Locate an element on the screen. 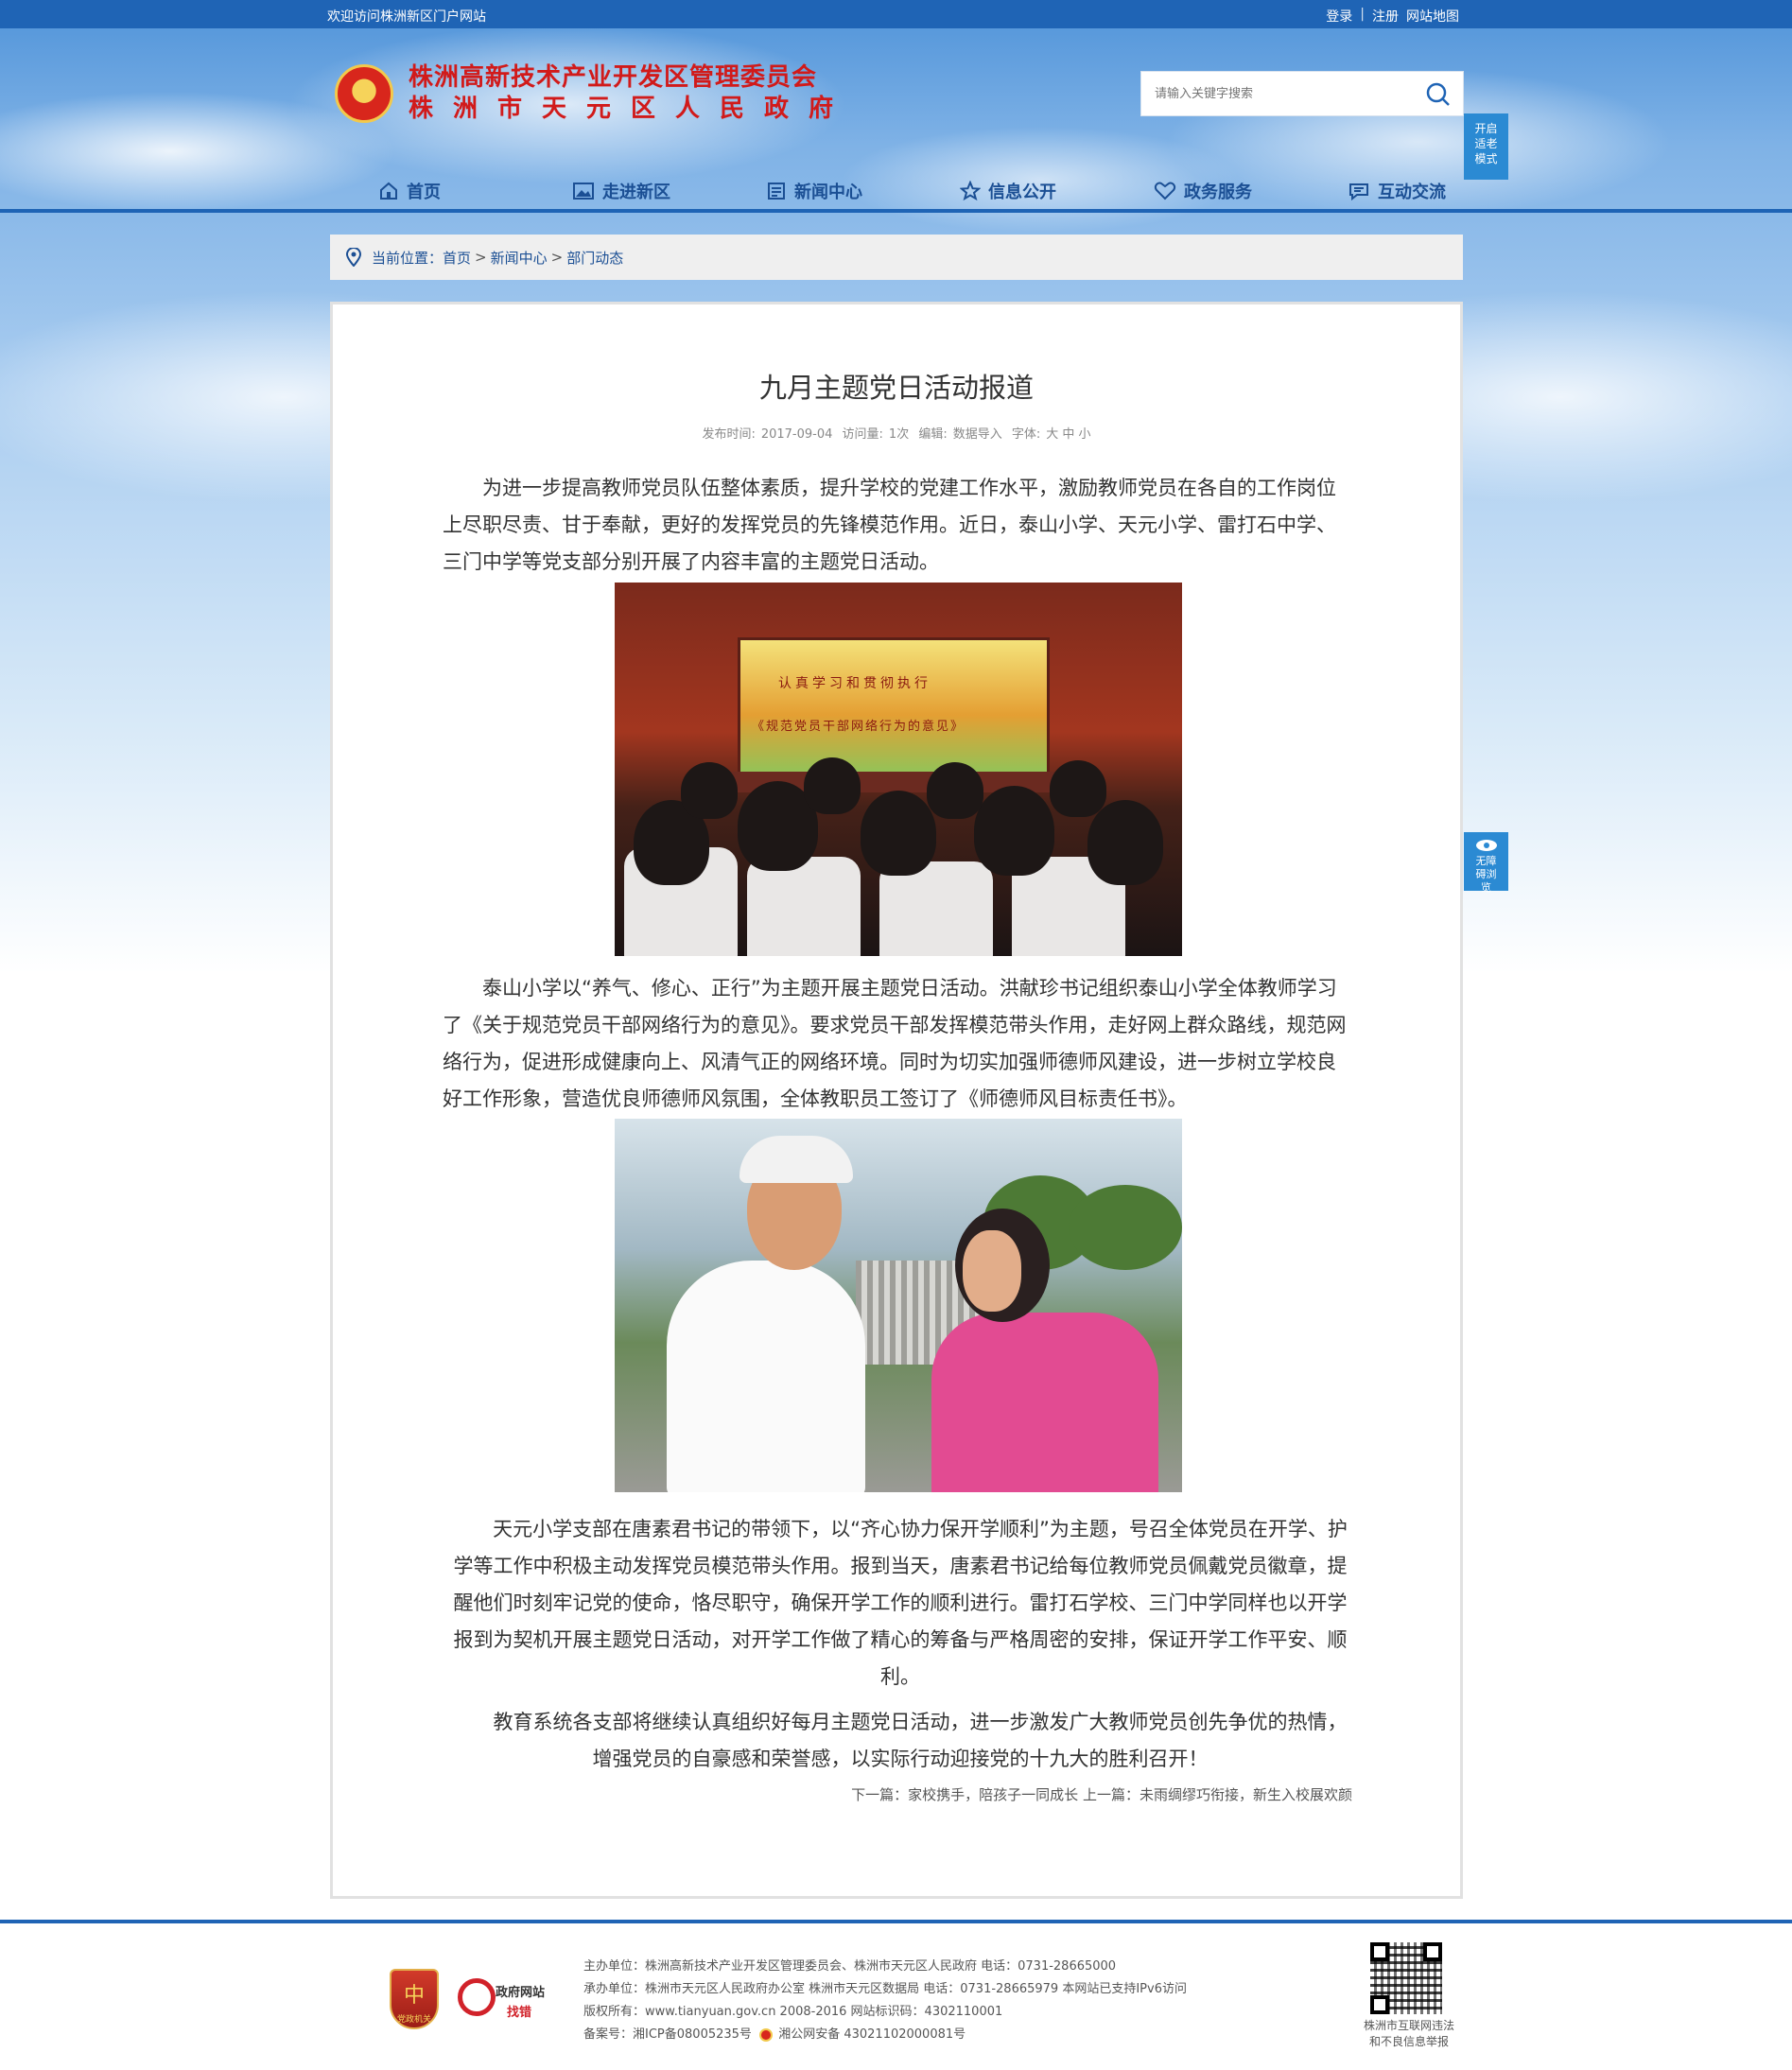 Image resolution: width=1792 pixels, height=2070 pixels. search-icon is located at coordinates (1438, 95).